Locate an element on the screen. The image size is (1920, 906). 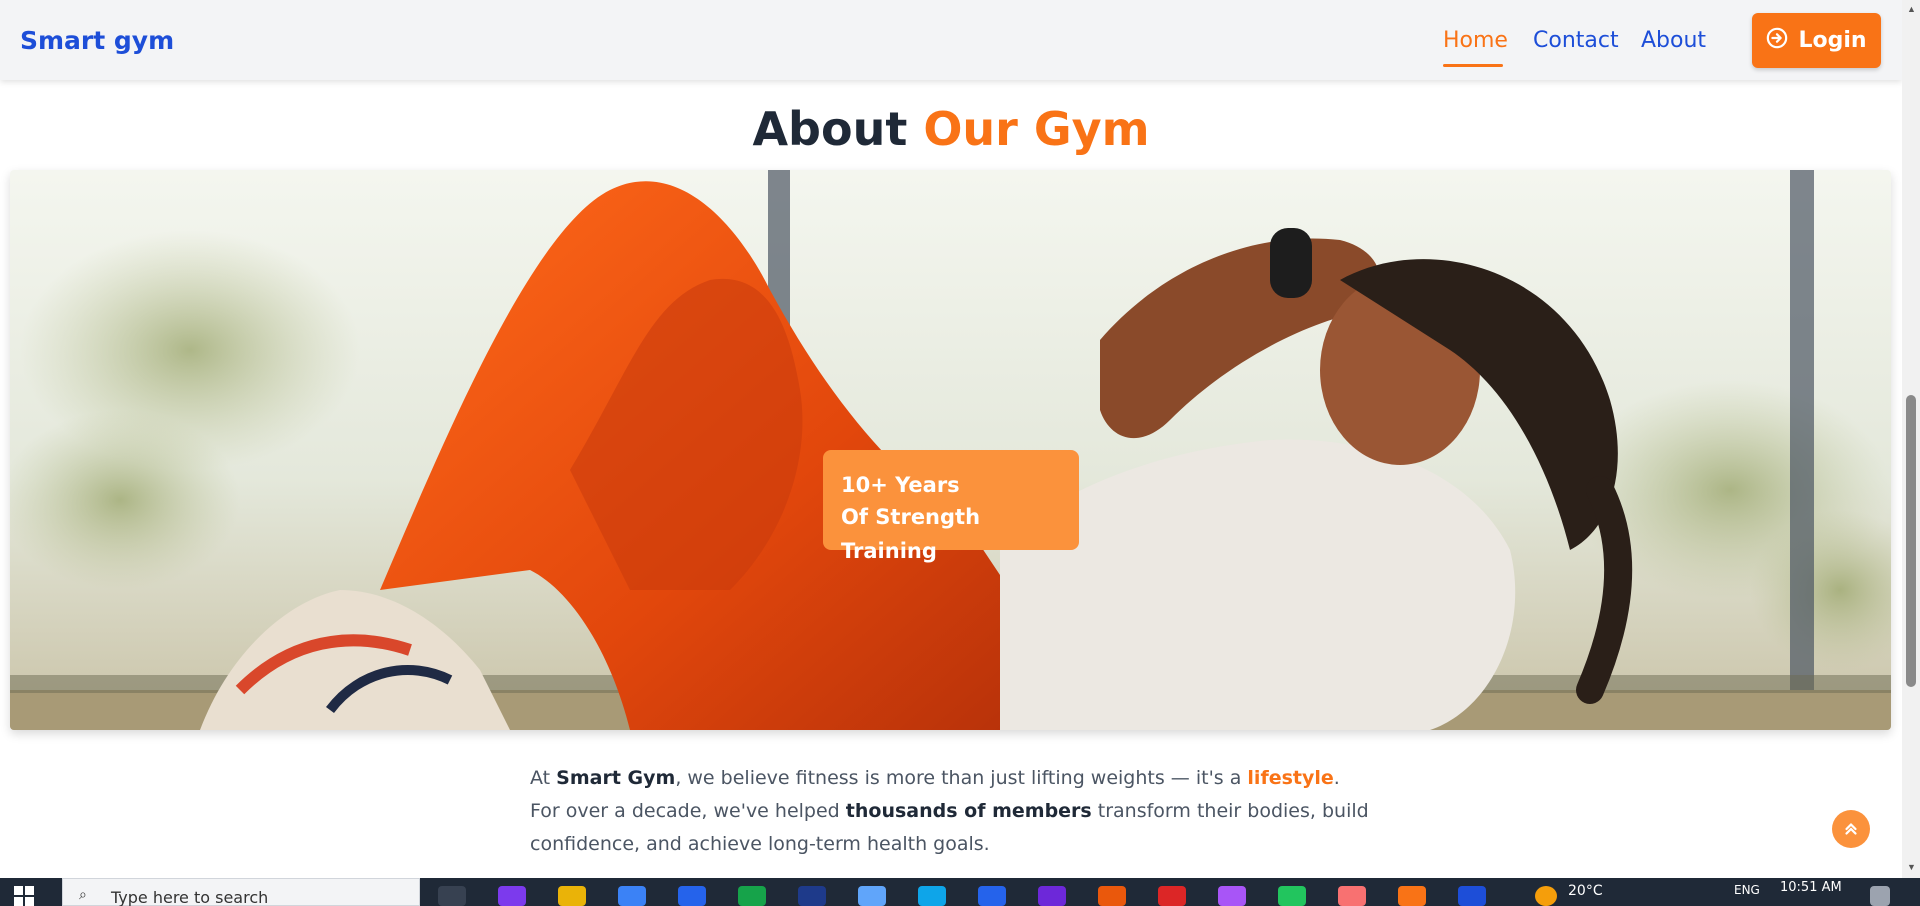
section-title: About Our Gym is located at coordinates (951, 129).